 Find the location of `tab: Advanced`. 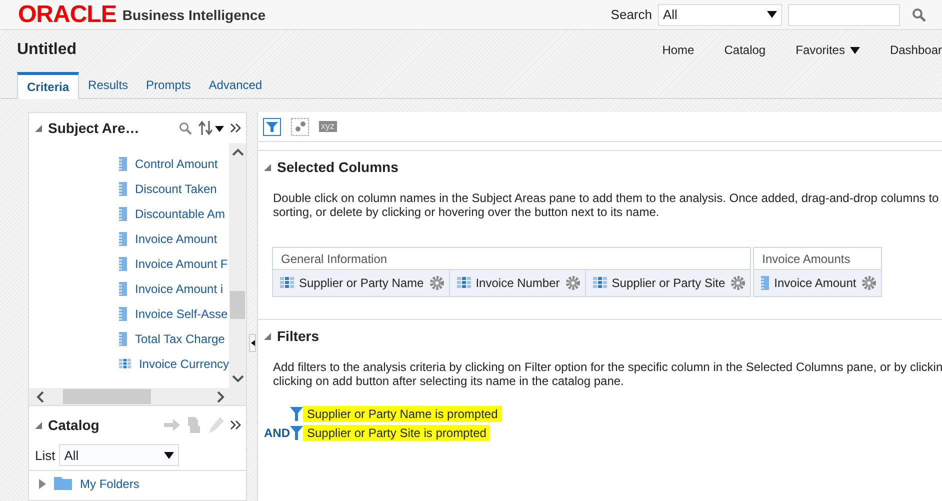

tab: Advanced is located at coordinates (236, 85).